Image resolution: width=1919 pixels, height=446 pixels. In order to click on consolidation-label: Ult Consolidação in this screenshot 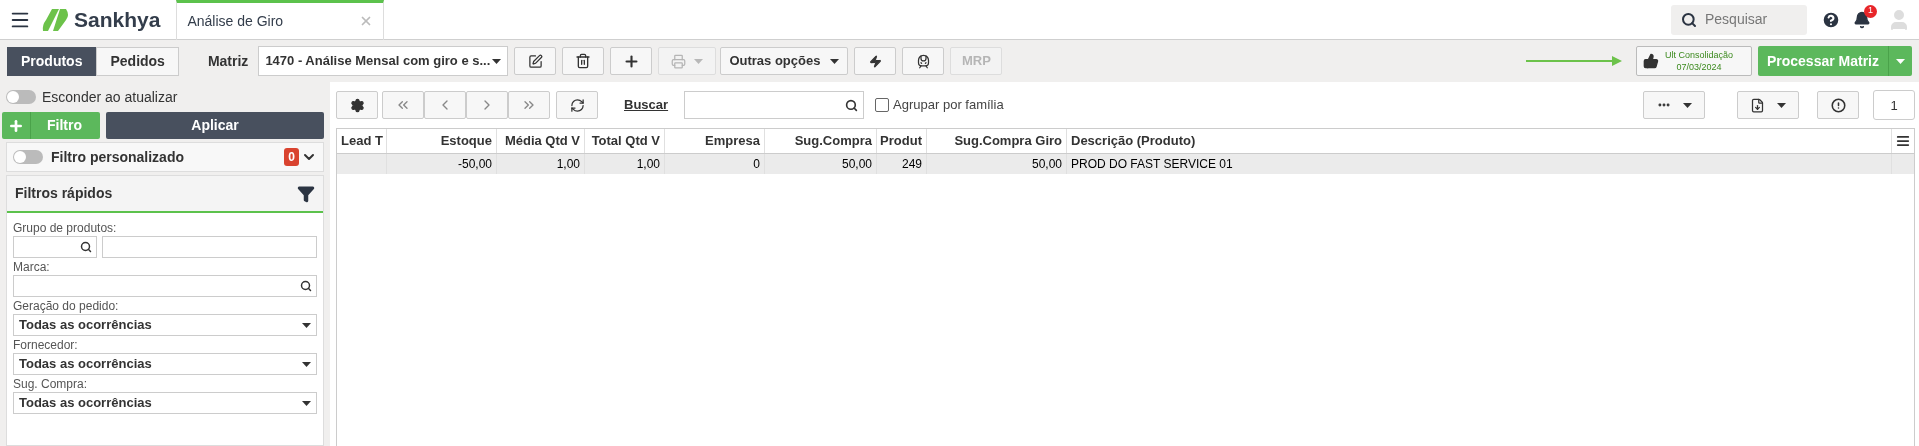, I will do `click(1698, 55)`.